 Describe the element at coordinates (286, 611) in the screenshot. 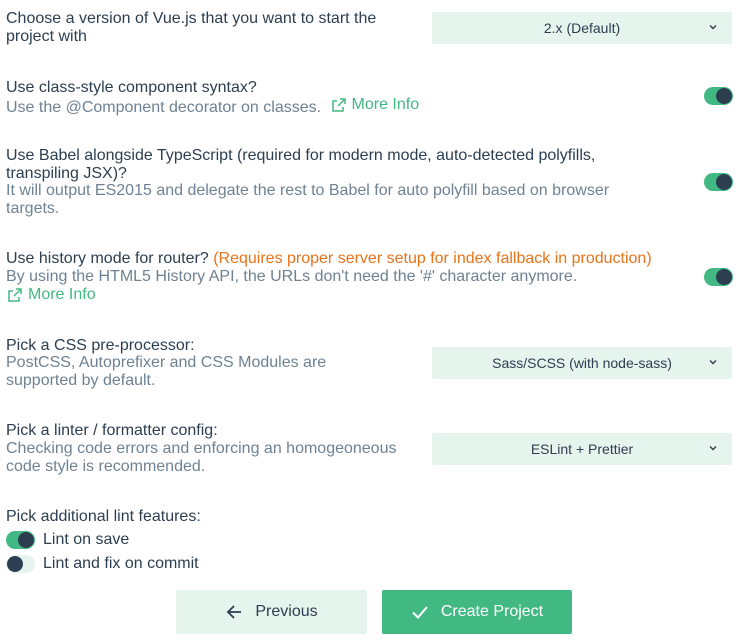

I see `previous-button-label: Previous` at that location.